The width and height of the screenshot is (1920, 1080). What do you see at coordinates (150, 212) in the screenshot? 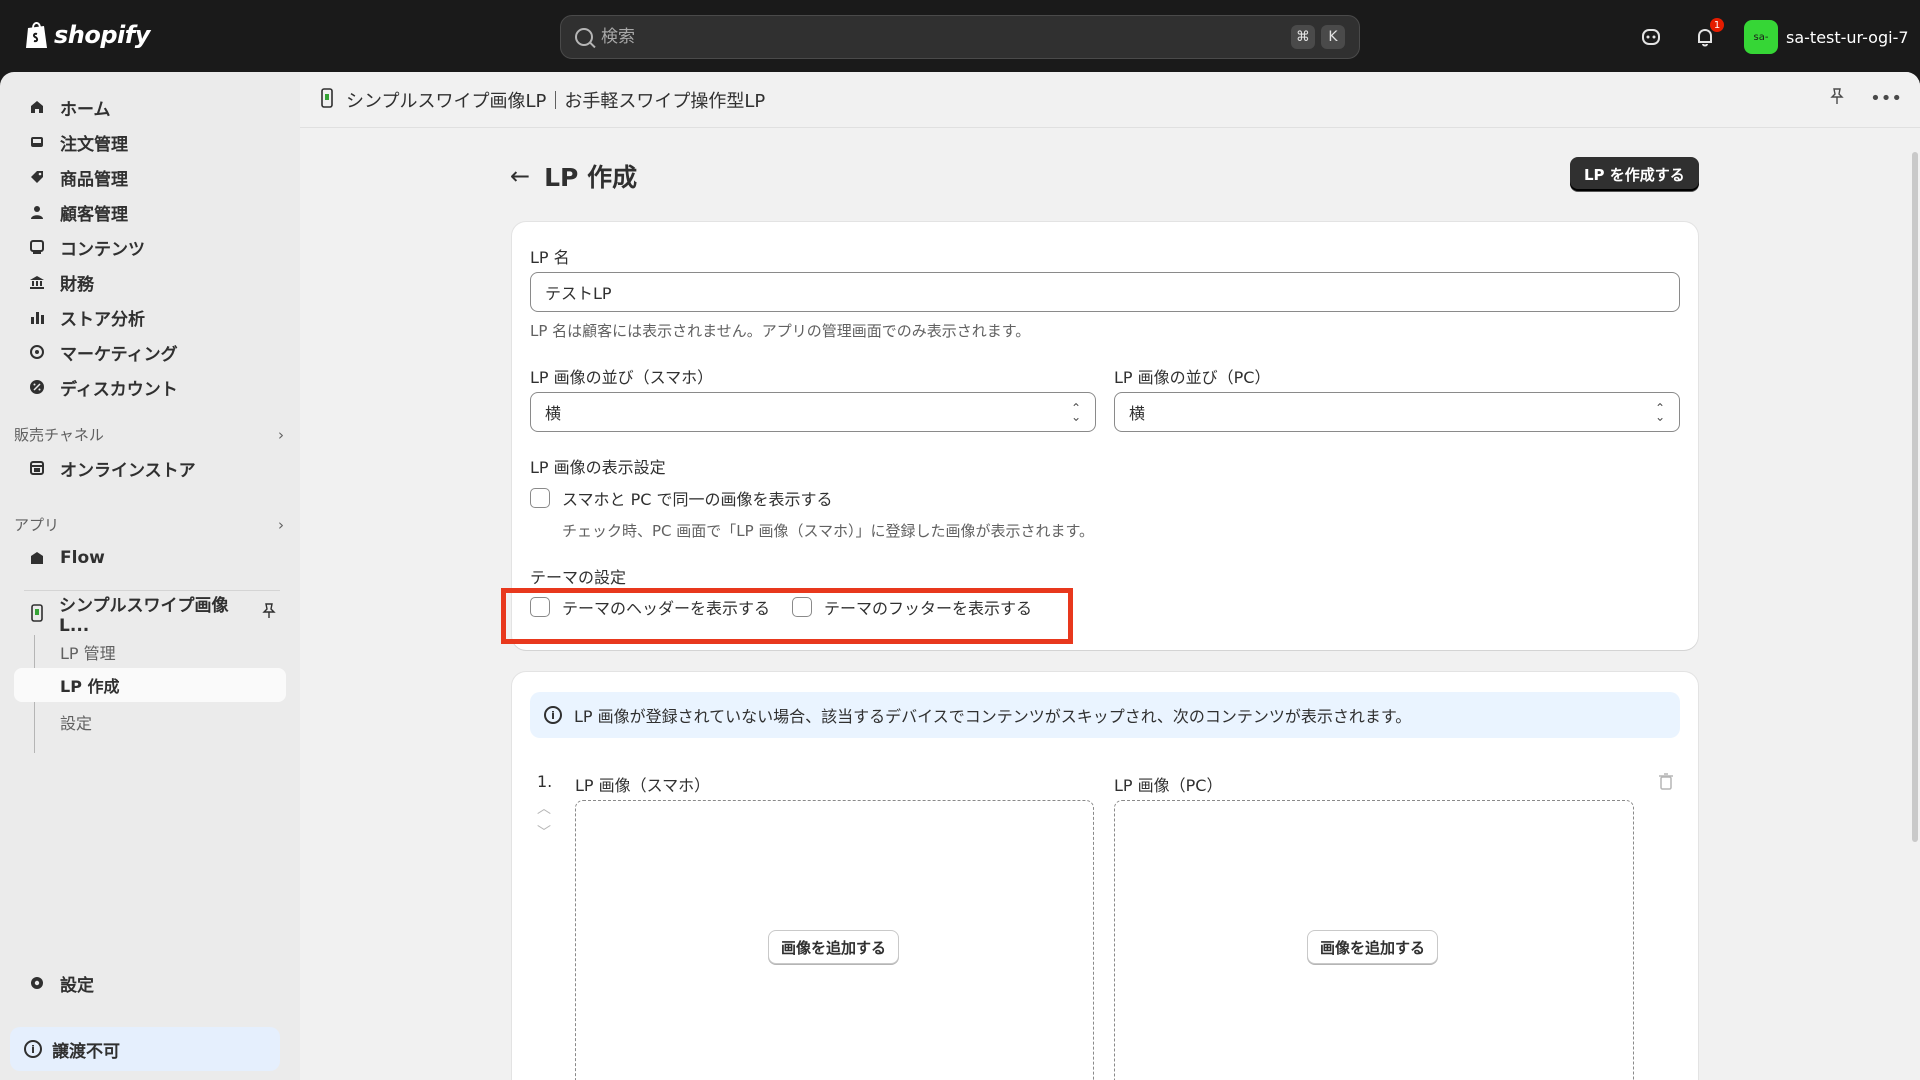
I see `sidebar-item-customers: 顧客管理` at bounding box center [150, 212].